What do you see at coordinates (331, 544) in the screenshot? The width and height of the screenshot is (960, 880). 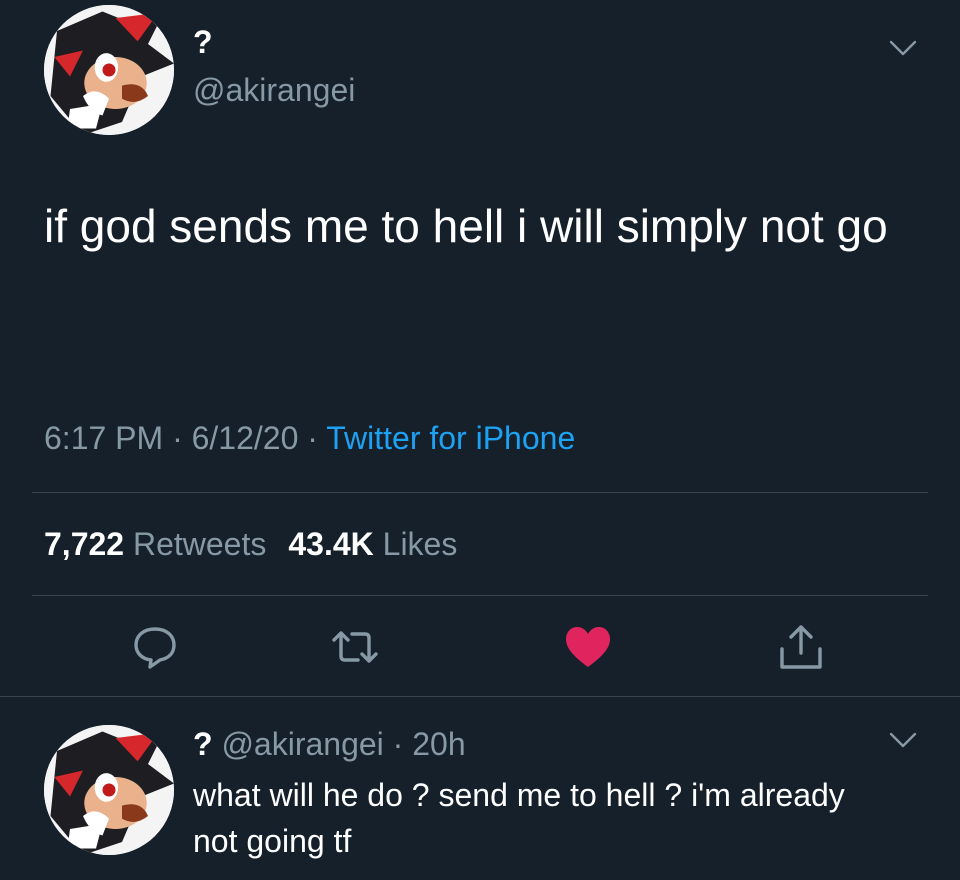 I see `likes-count: 43.4K` at bounding box center [331, 544].